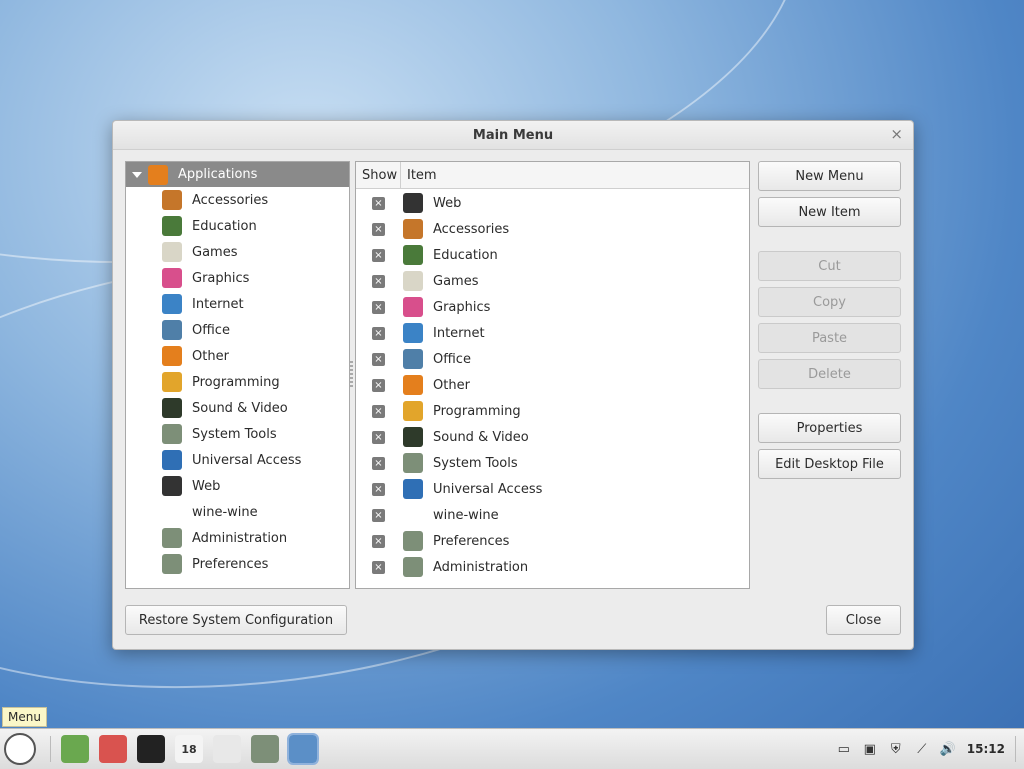 Image resolution: width=1024 pixels, height=769 pixels. I want to click on pane-splitter, so click(351, 374).